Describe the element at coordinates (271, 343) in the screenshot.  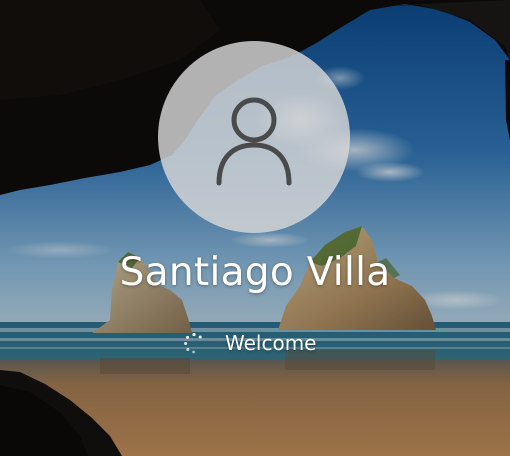
I see `welcome-status-text: Welcome` at that location.